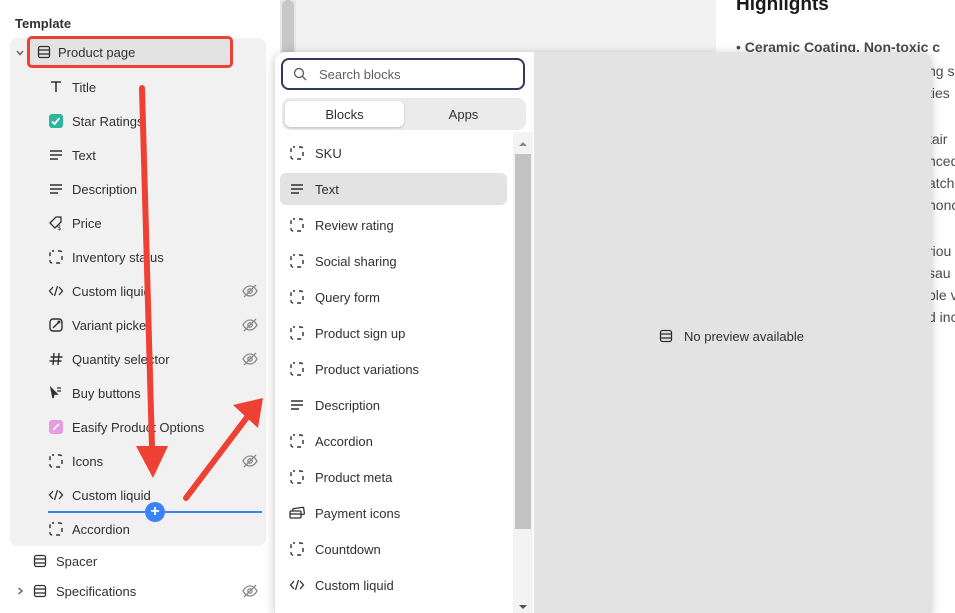 Image resolution: width=955 pixels, height=613 pixels. I want to click on variant-icon, so click(56, 325).